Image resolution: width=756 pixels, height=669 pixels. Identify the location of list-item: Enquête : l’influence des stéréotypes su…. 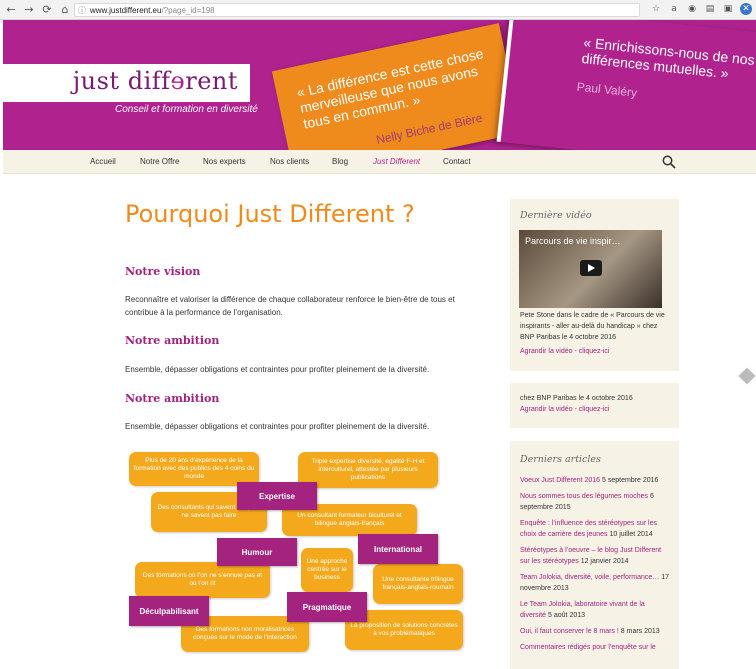
(596, 529).